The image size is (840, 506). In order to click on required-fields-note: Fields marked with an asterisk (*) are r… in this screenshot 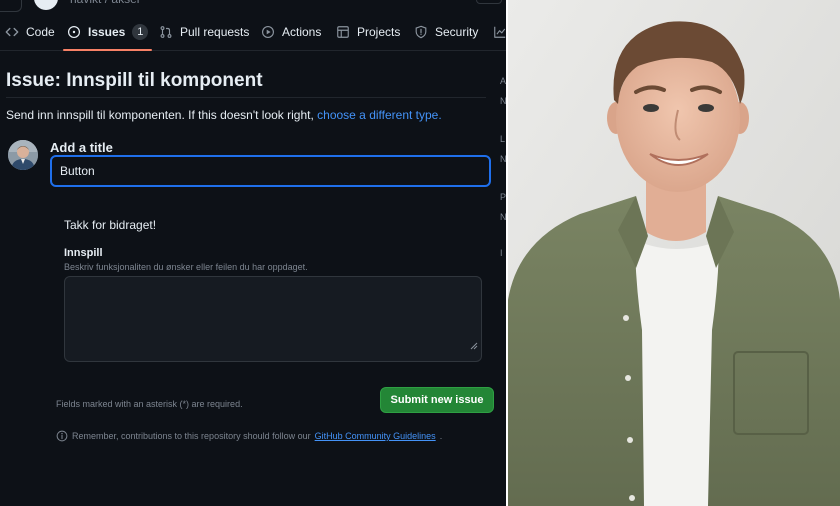, I will do `click(149, 404)`.